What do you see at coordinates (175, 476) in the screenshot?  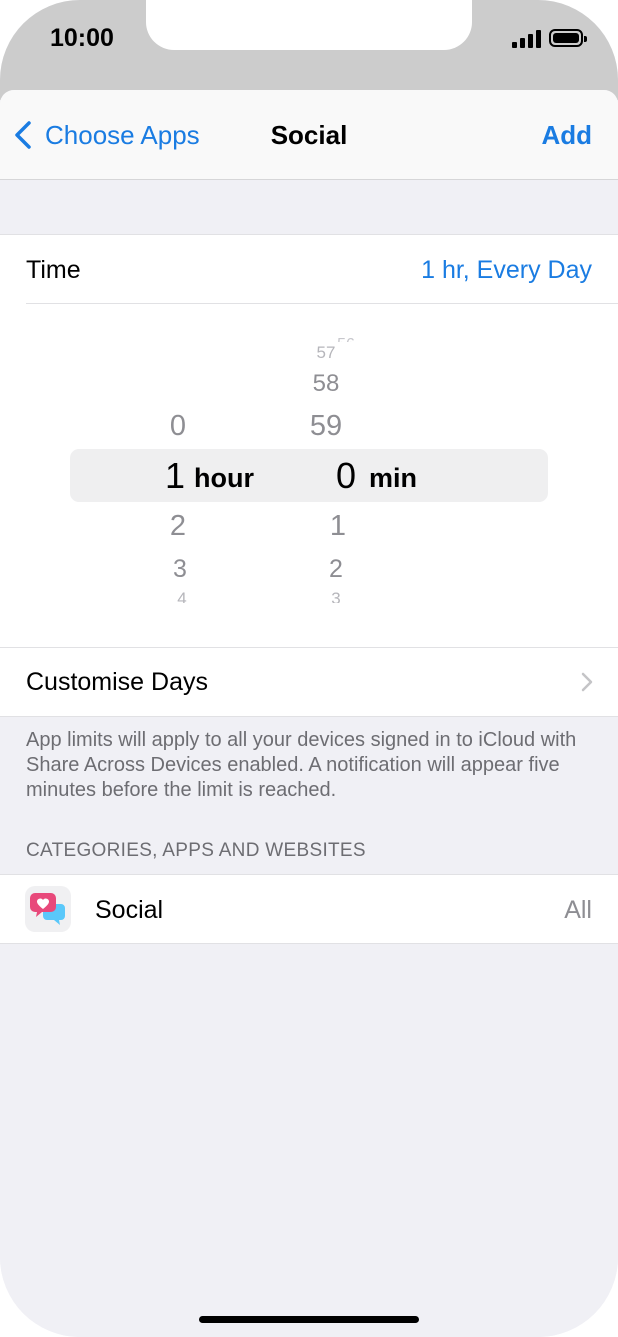 I see `picker-hour-selected: 1` at bounding box center [175, 476].